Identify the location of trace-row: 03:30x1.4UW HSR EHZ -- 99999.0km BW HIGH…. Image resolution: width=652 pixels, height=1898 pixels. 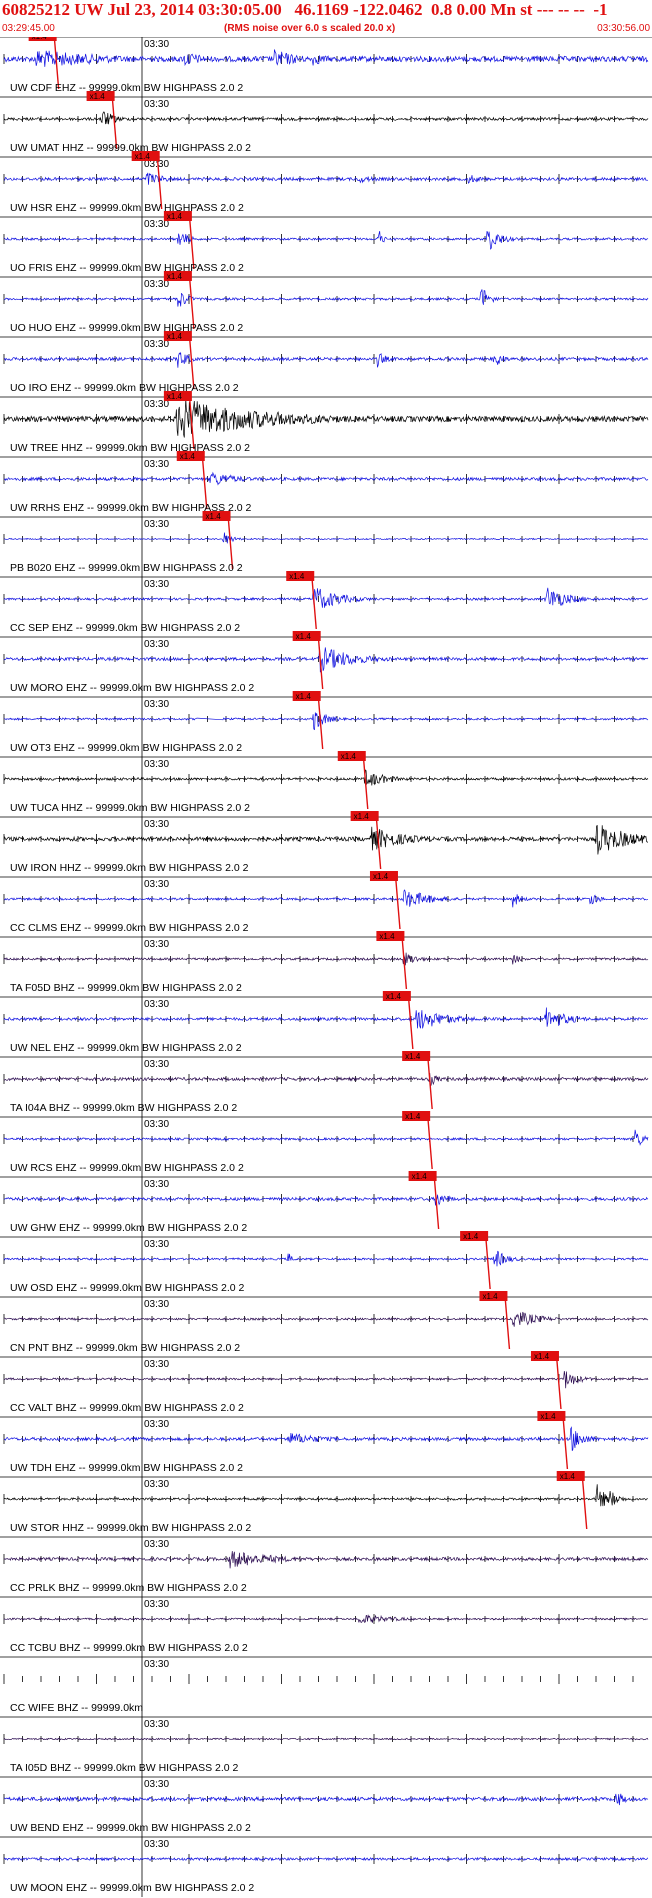
(326, 184).